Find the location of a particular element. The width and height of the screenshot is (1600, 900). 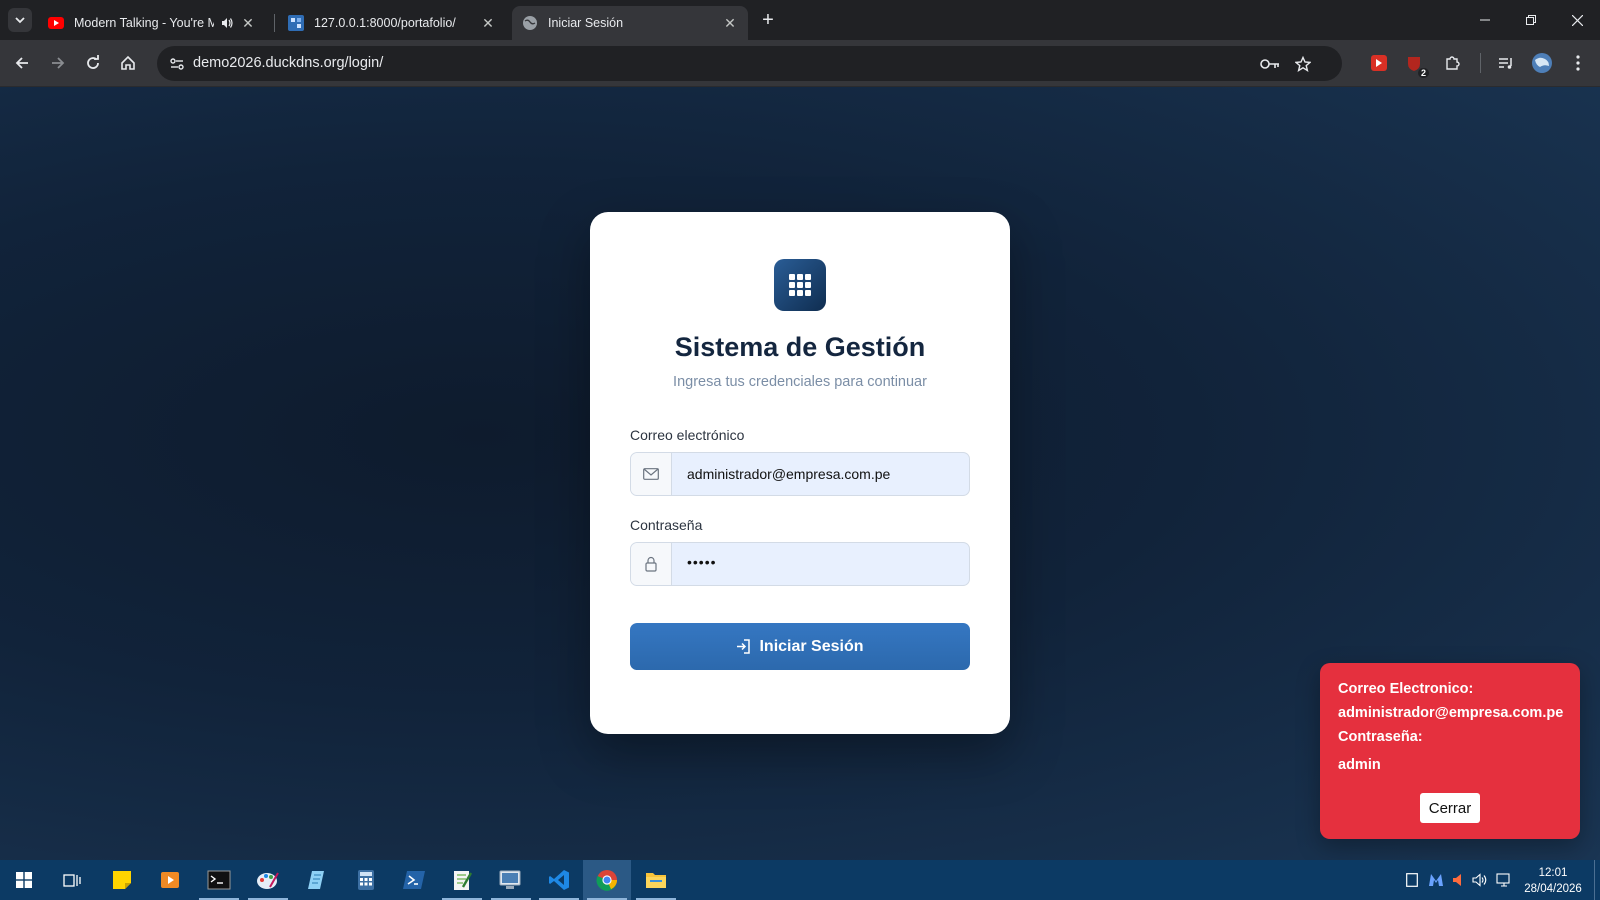

password-key-icon is located at coordinates (1270, 64).